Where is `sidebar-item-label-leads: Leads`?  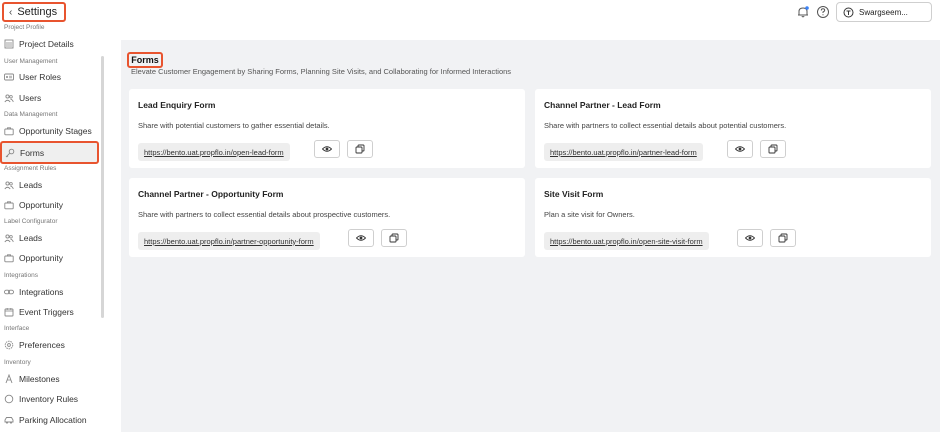
sidebar-item-label-leads: Leads is located at coordinates (52, 238).